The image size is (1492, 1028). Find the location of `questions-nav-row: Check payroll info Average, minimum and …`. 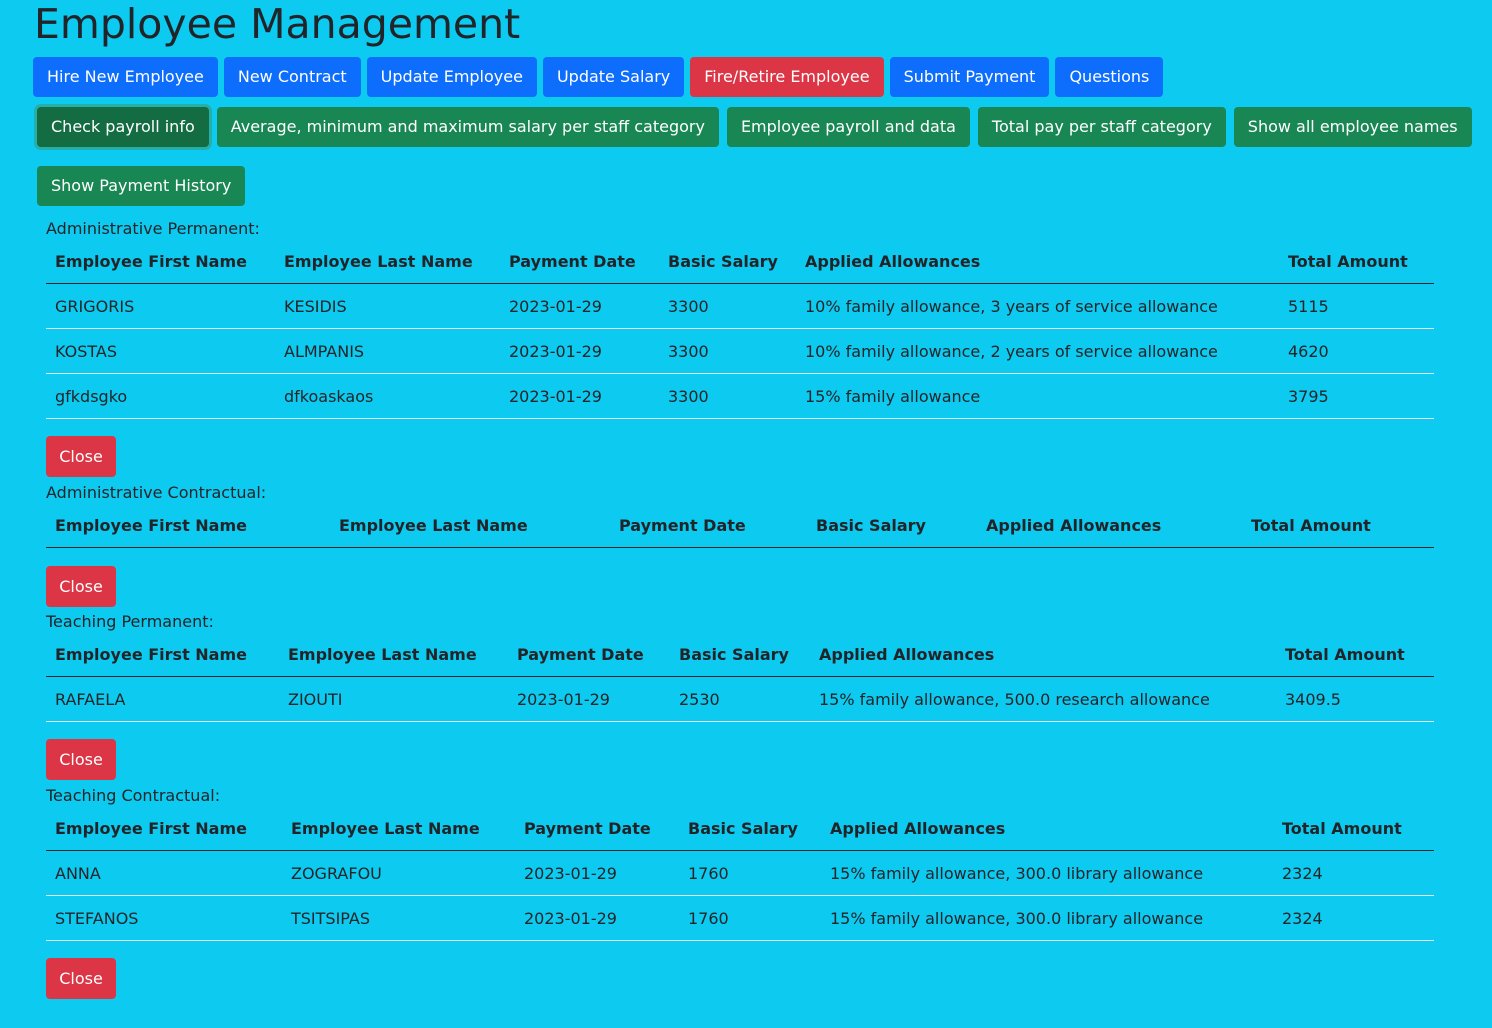

questions-nav-row: Check payroll info Average, minimum and … is located at coordinates (754, 127).